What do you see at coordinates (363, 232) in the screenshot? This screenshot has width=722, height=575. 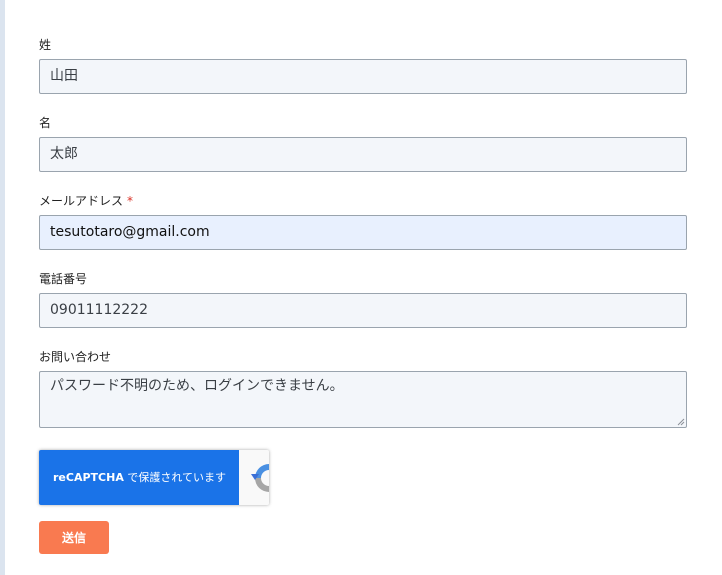 I see `email-input: tesutotaro@gmail.com` at bounding box center [363, 232].